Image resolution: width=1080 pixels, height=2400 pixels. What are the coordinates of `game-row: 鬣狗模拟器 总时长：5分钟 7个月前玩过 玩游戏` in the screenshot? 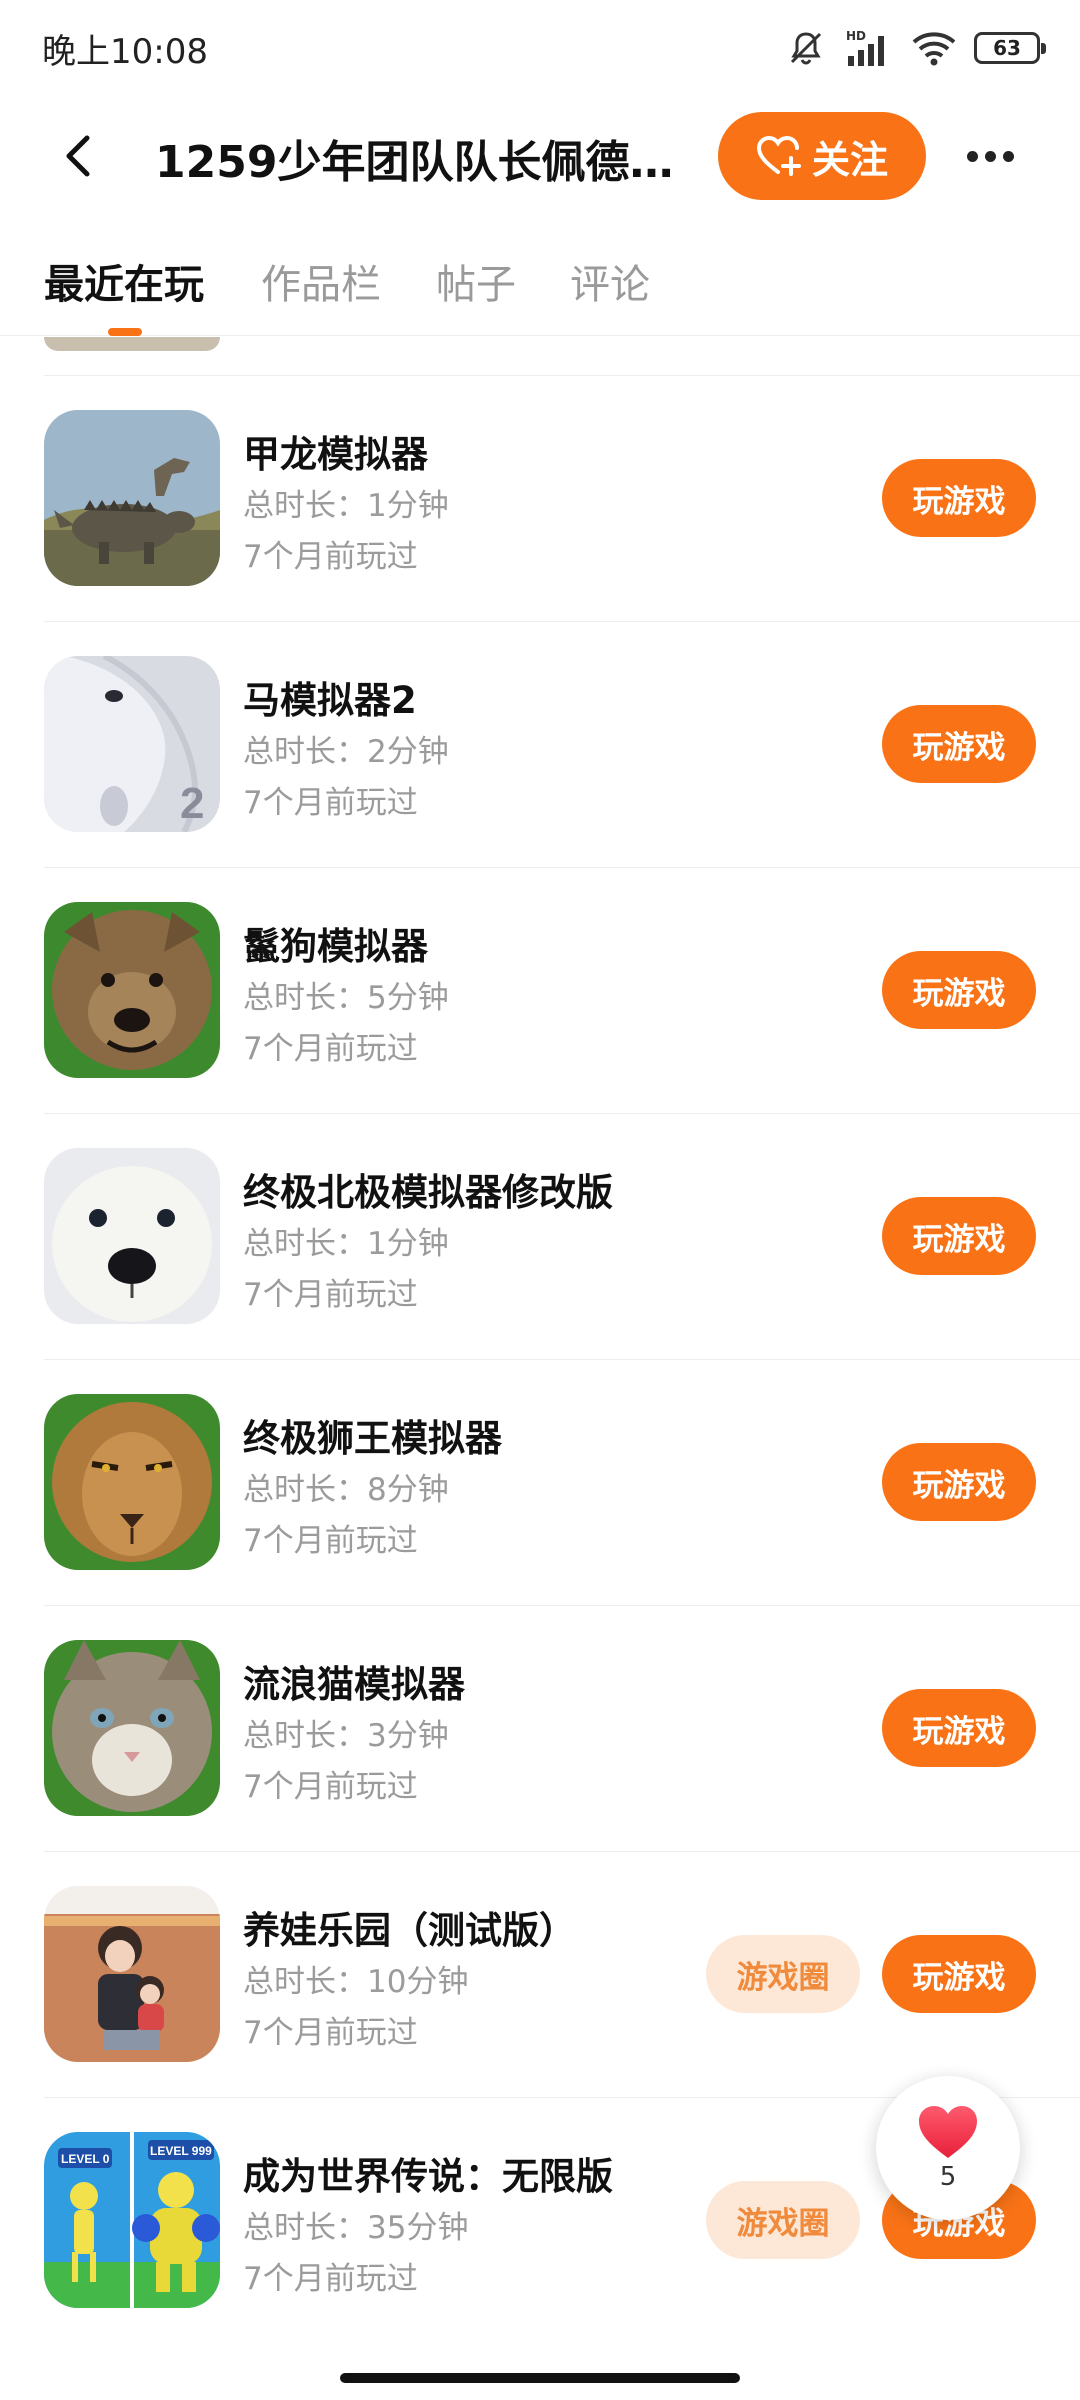 It's located at (540, 990).